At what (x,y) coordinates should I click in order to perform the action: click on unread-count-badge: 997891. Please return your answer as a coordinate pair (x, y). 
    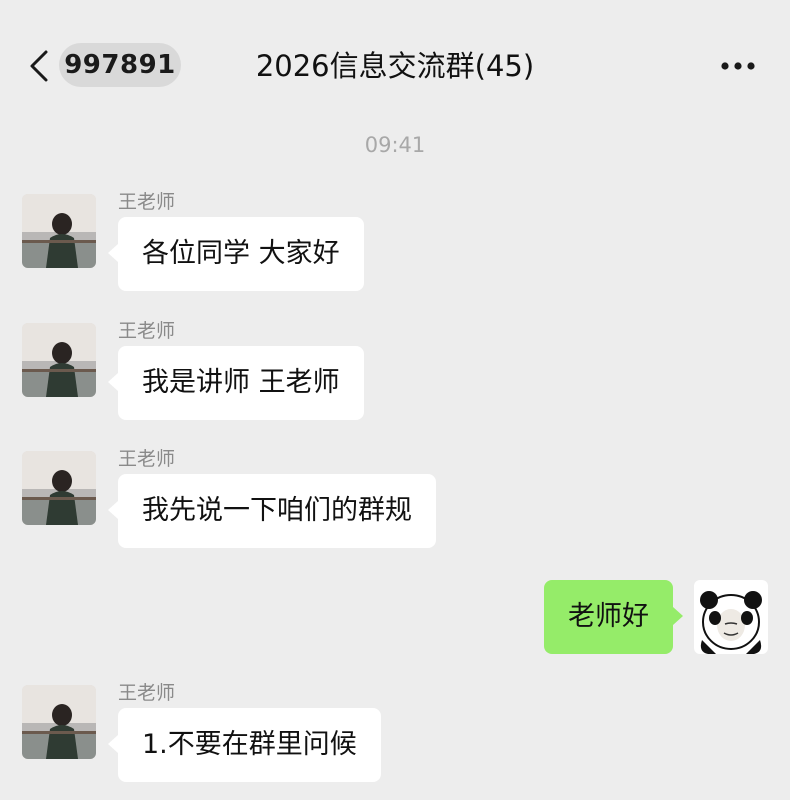
    Looking at the image, I should click on (120, 65).